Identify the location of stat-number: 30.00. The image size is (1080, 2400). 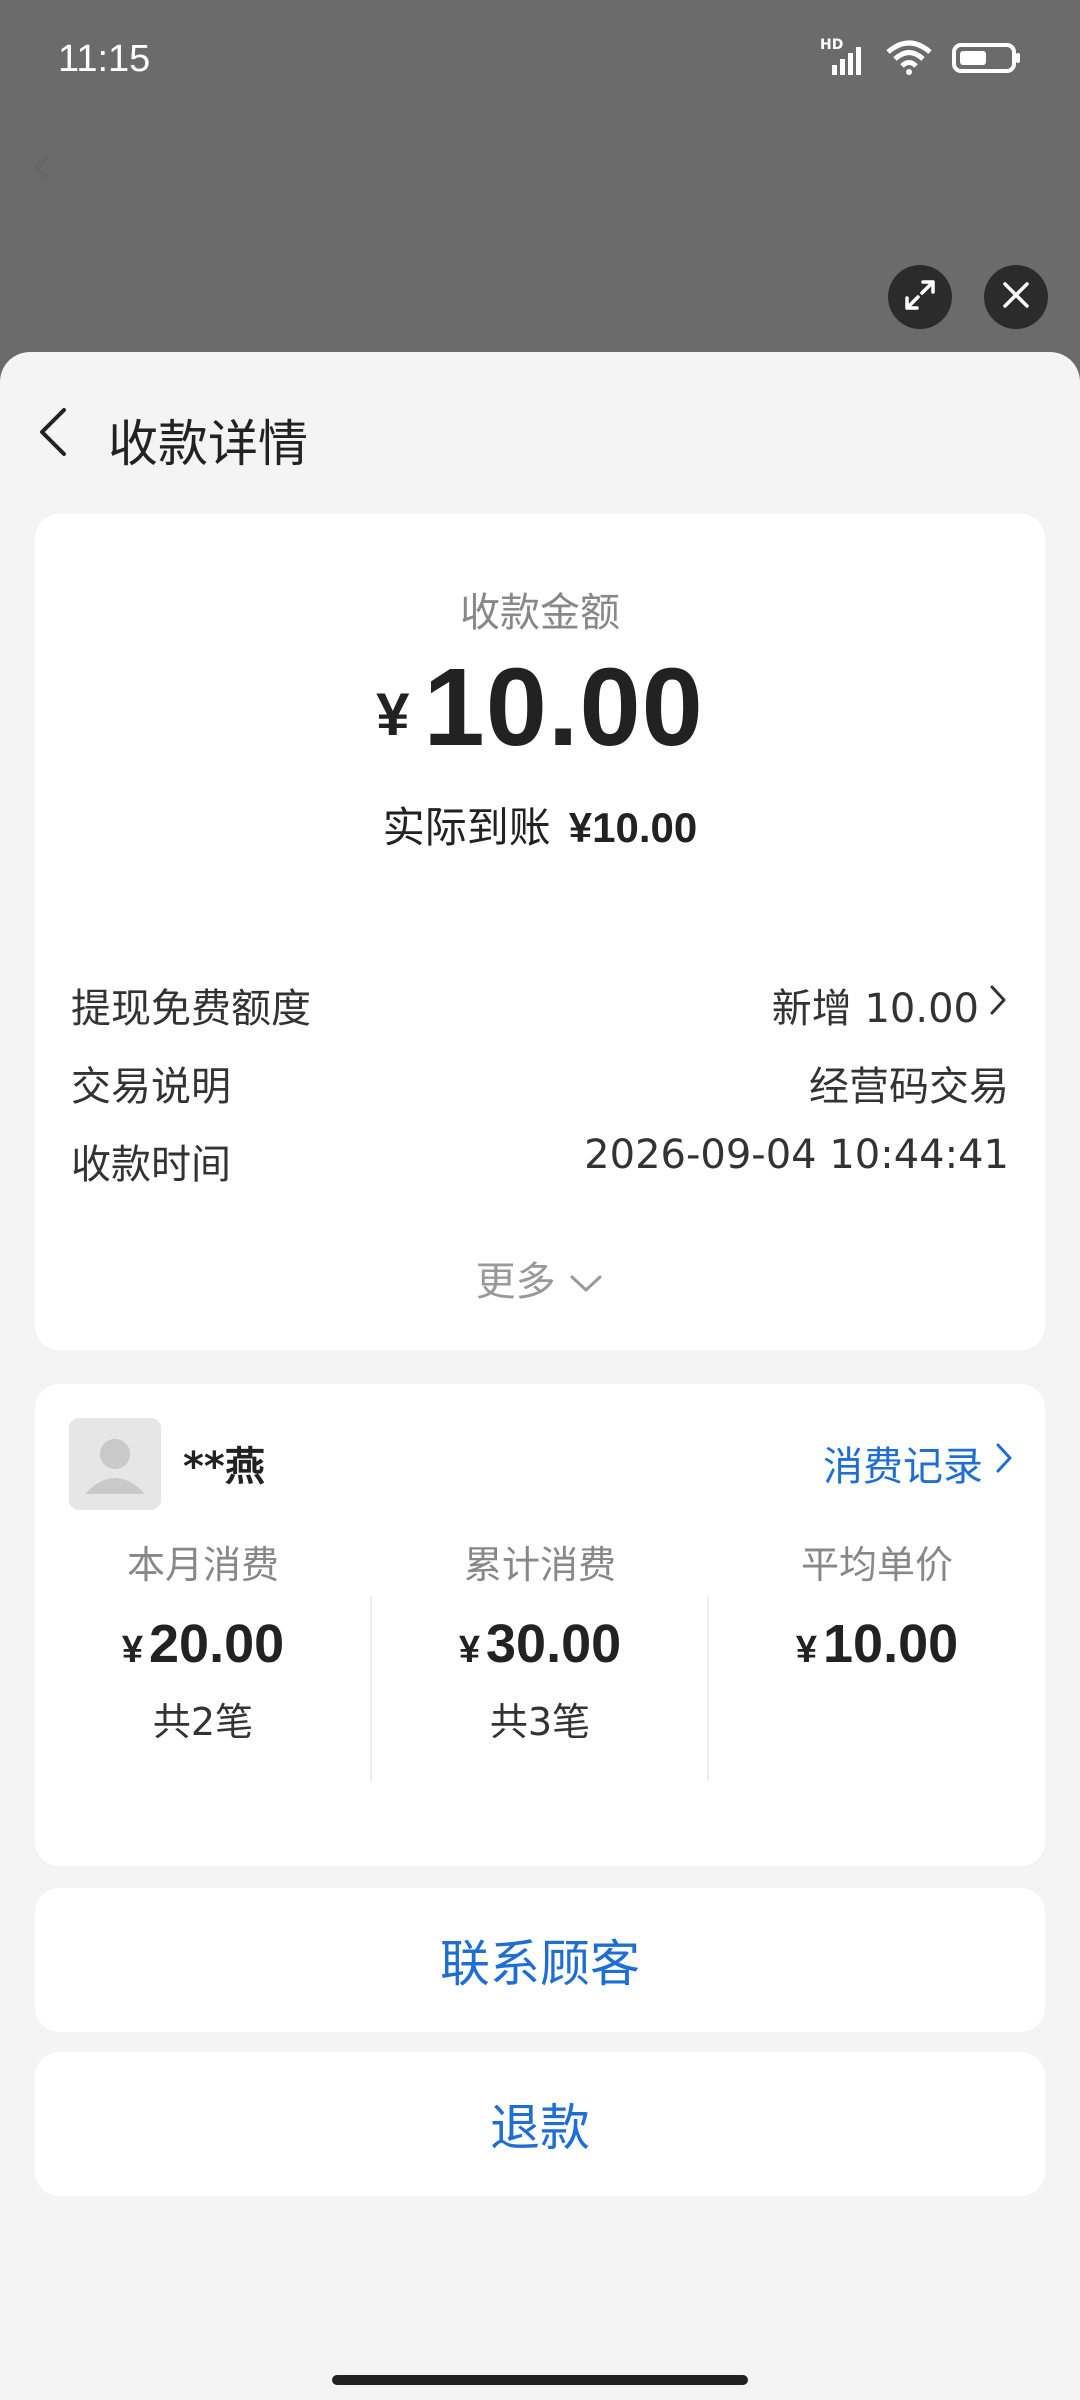
(554, 1644).